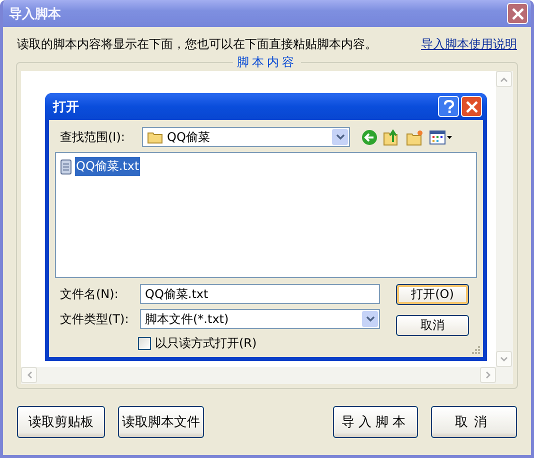 This screenshot has height=458, width=534. I want to click on new-folder-icon, so click(415, 137).